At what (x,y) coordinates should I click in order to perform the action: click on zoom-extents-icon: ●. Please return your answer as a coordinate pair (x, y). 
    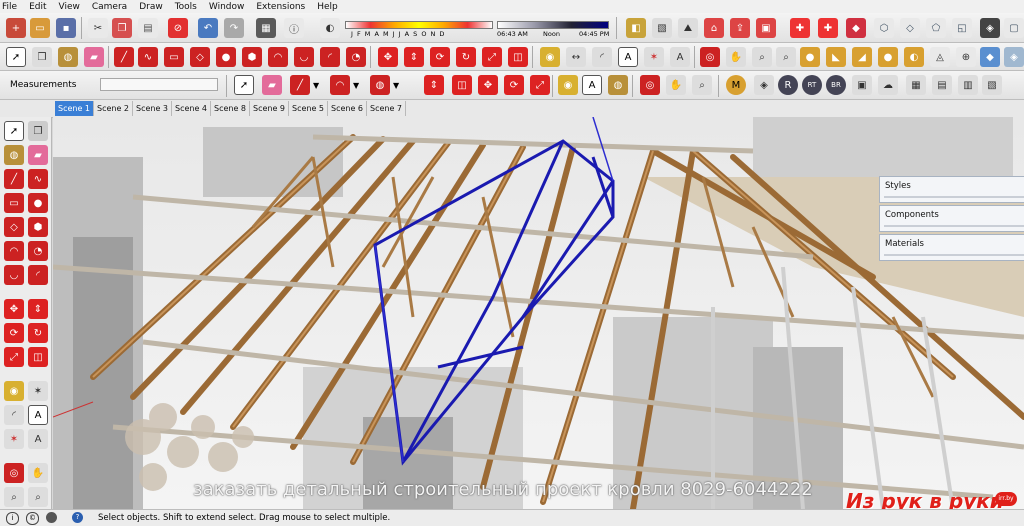
    Looking at the image, I should click on (810, 57).